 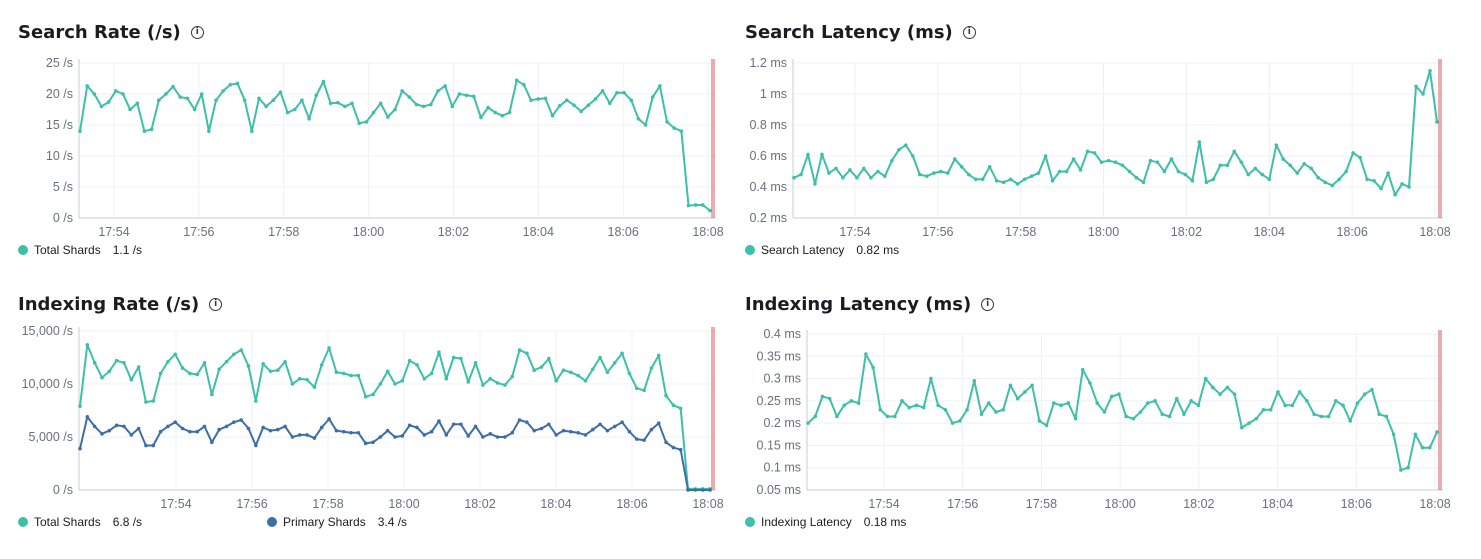 I want to click on legend-dot, so click(x=23, y=250).